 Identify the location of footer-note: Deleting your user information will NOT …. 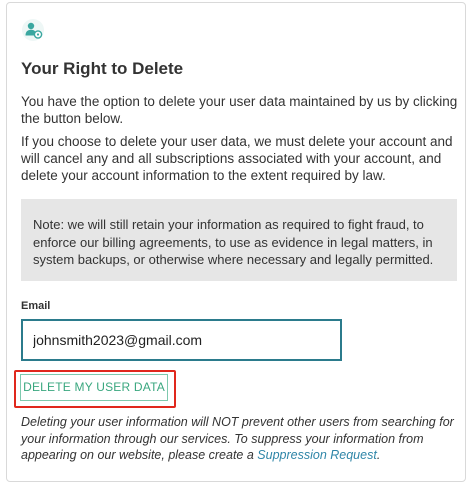
(241, 439).